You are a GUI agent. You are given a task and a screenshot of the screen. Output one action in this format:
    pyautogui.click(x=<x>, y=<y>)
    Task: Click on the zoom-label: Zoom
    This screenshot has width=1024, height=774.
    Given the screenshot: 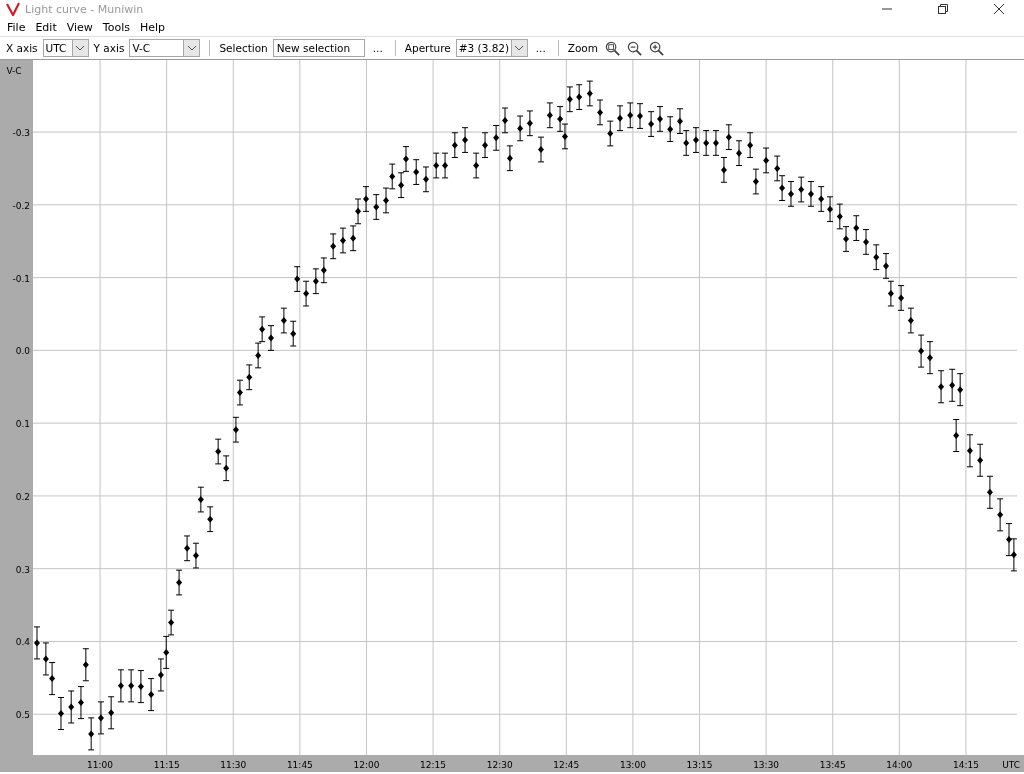 What is the action you would take?
    pyautogui.click(x=583, y=48)
    